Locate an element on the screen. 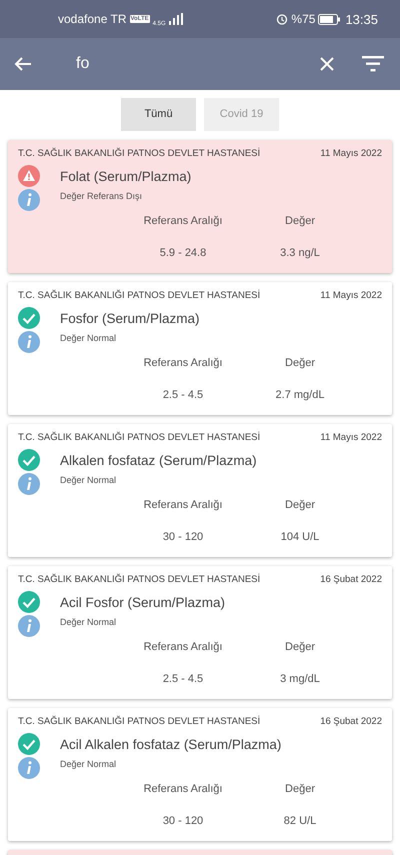  result-card: T.C. SAĞLIK BAKANLIĞI PATNOS DEVLET HASTANESİ 16 Şubat 2022 Acil Alkalen fosfataz (Serum/Plazma) Değer Normal Referans Aralığı Değer 30 - 120 82 U/L is located at coordinates (200, 774).